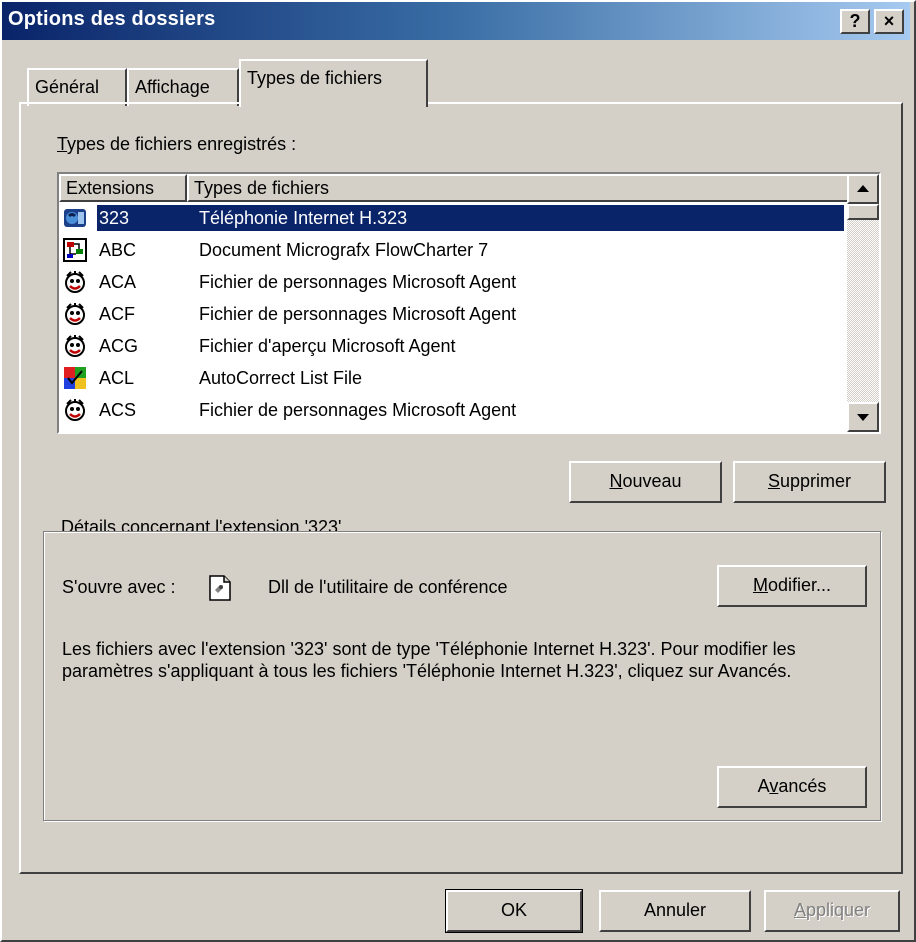  What do you see at coordinates (172, 87) in the screenshot?
I see `tab-affichage-label: Affichage` at bounding box center [172, 87].